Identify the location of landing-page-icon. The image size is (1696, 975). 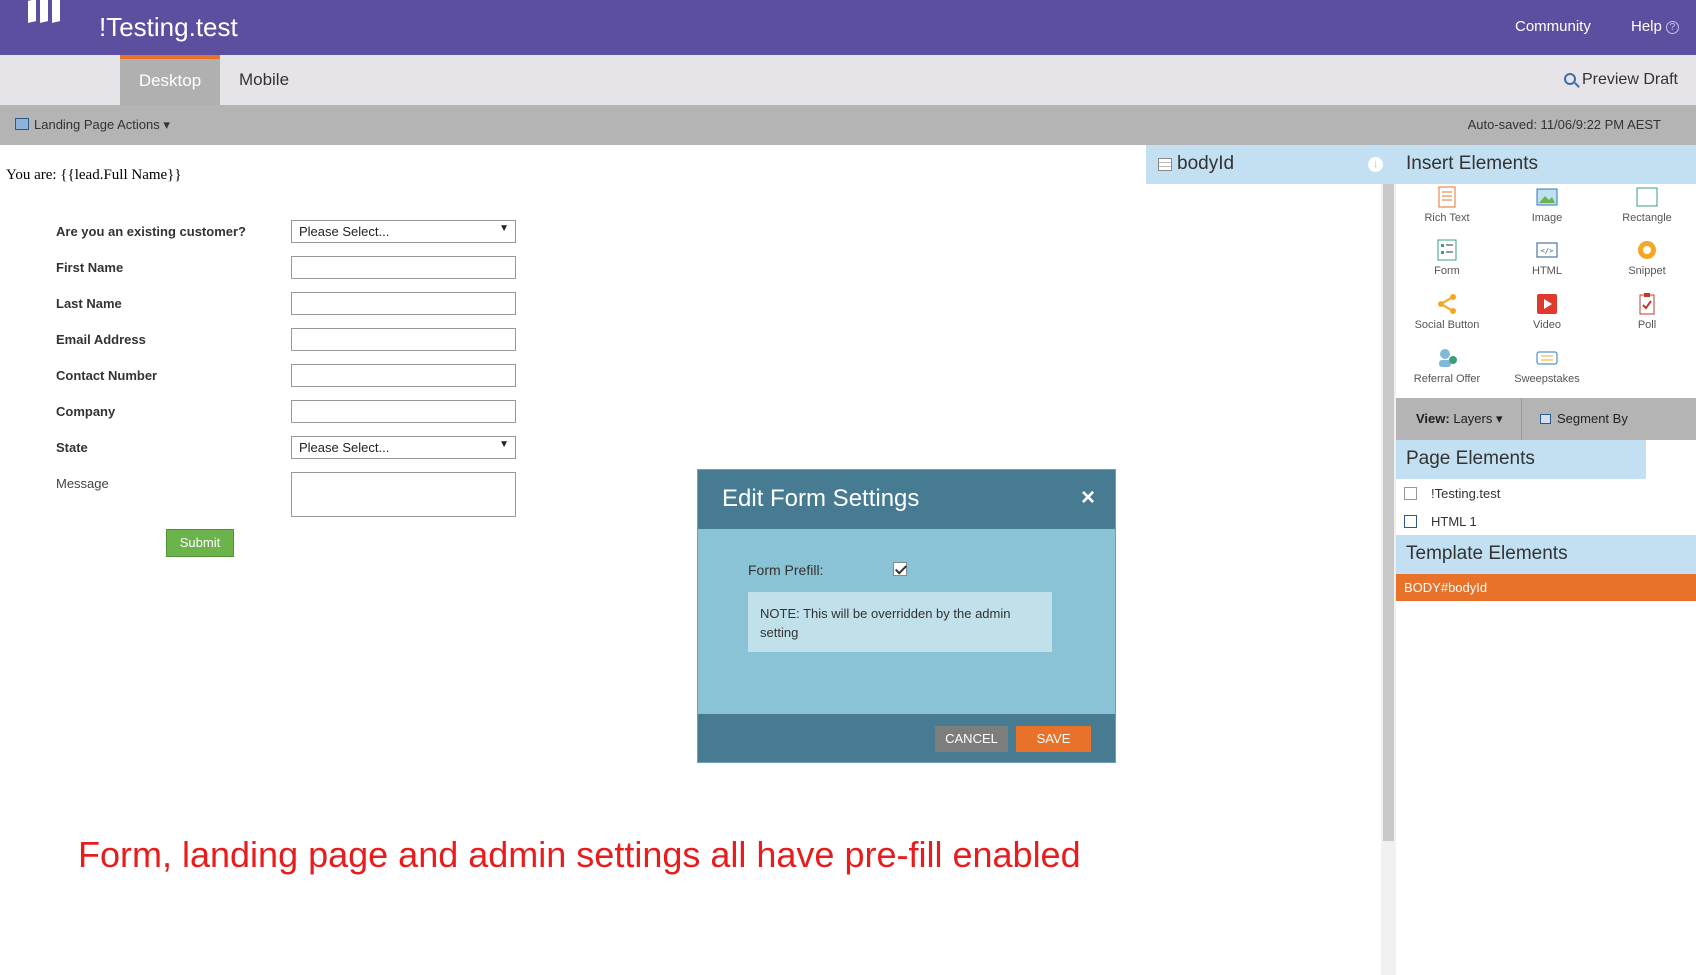
(22, 124).